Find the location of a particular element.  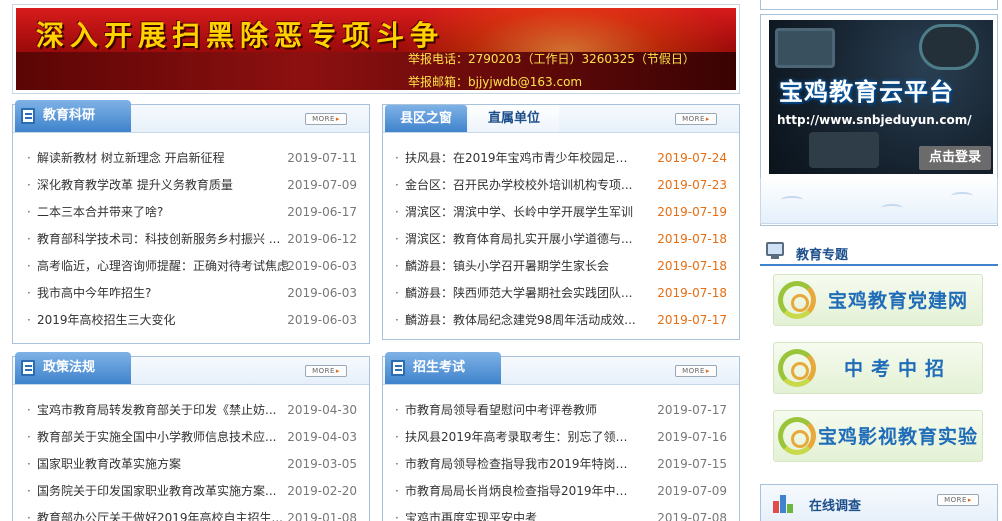

news-title: 解读新教材 树立新理念 开启新征程 is located at coordinates (163, 158).